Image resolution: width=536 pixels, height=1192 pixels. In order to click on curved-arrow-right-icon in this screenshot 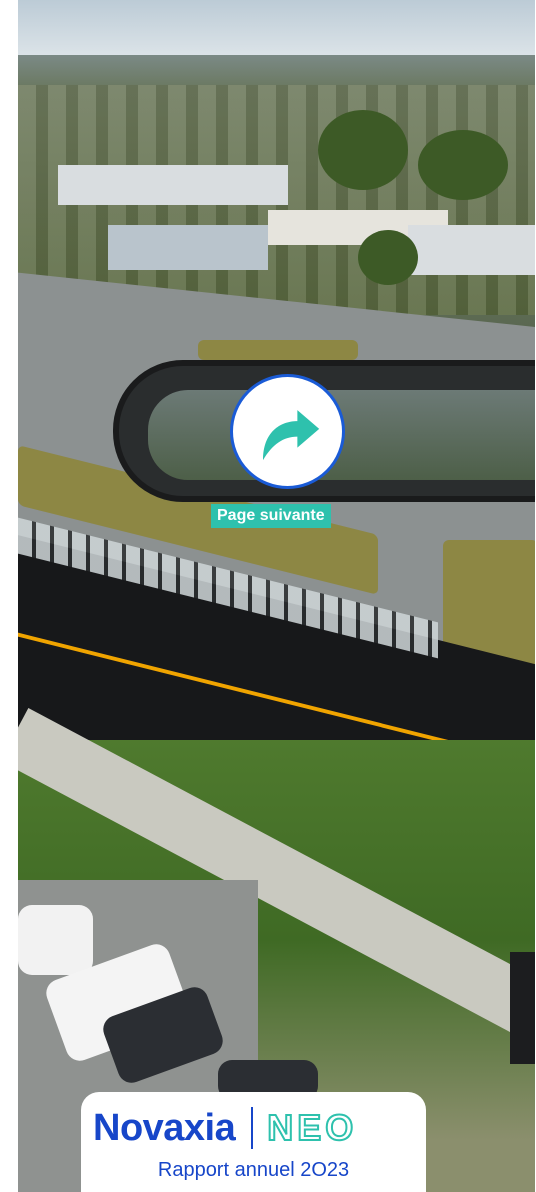, I will do `click(290, 434)`.